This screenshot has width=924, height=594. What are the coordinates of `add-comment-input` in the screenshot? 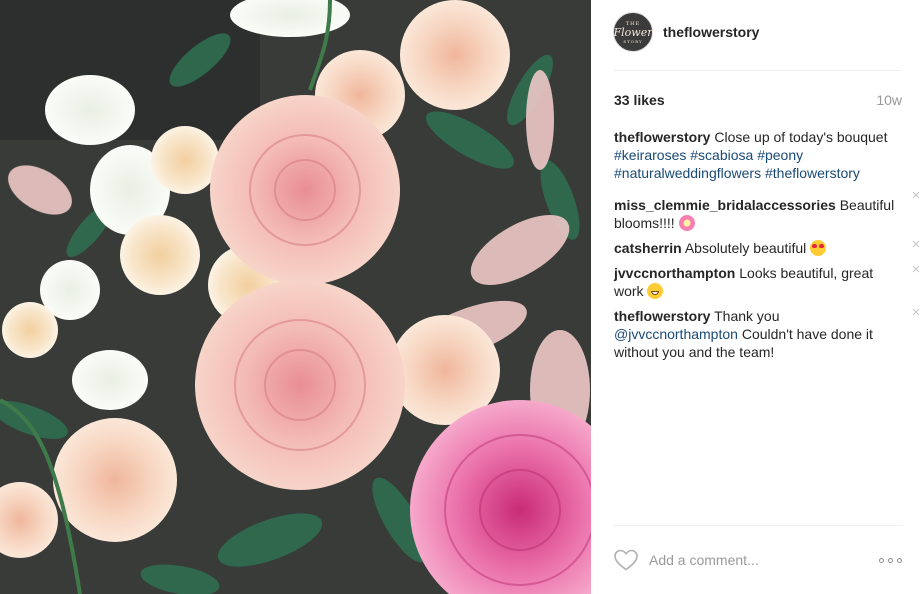 It's located at (764, 560).